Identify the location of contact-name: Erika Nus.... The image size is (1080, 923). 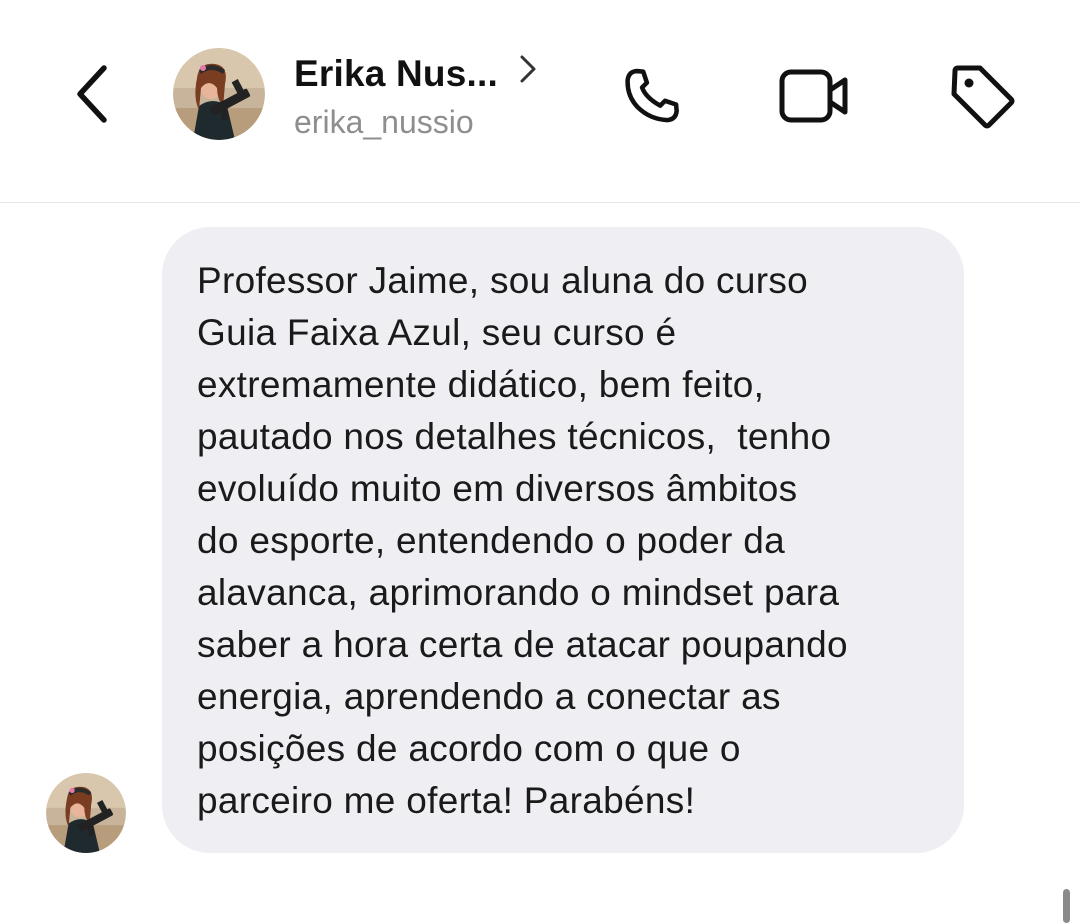
(396, 73).